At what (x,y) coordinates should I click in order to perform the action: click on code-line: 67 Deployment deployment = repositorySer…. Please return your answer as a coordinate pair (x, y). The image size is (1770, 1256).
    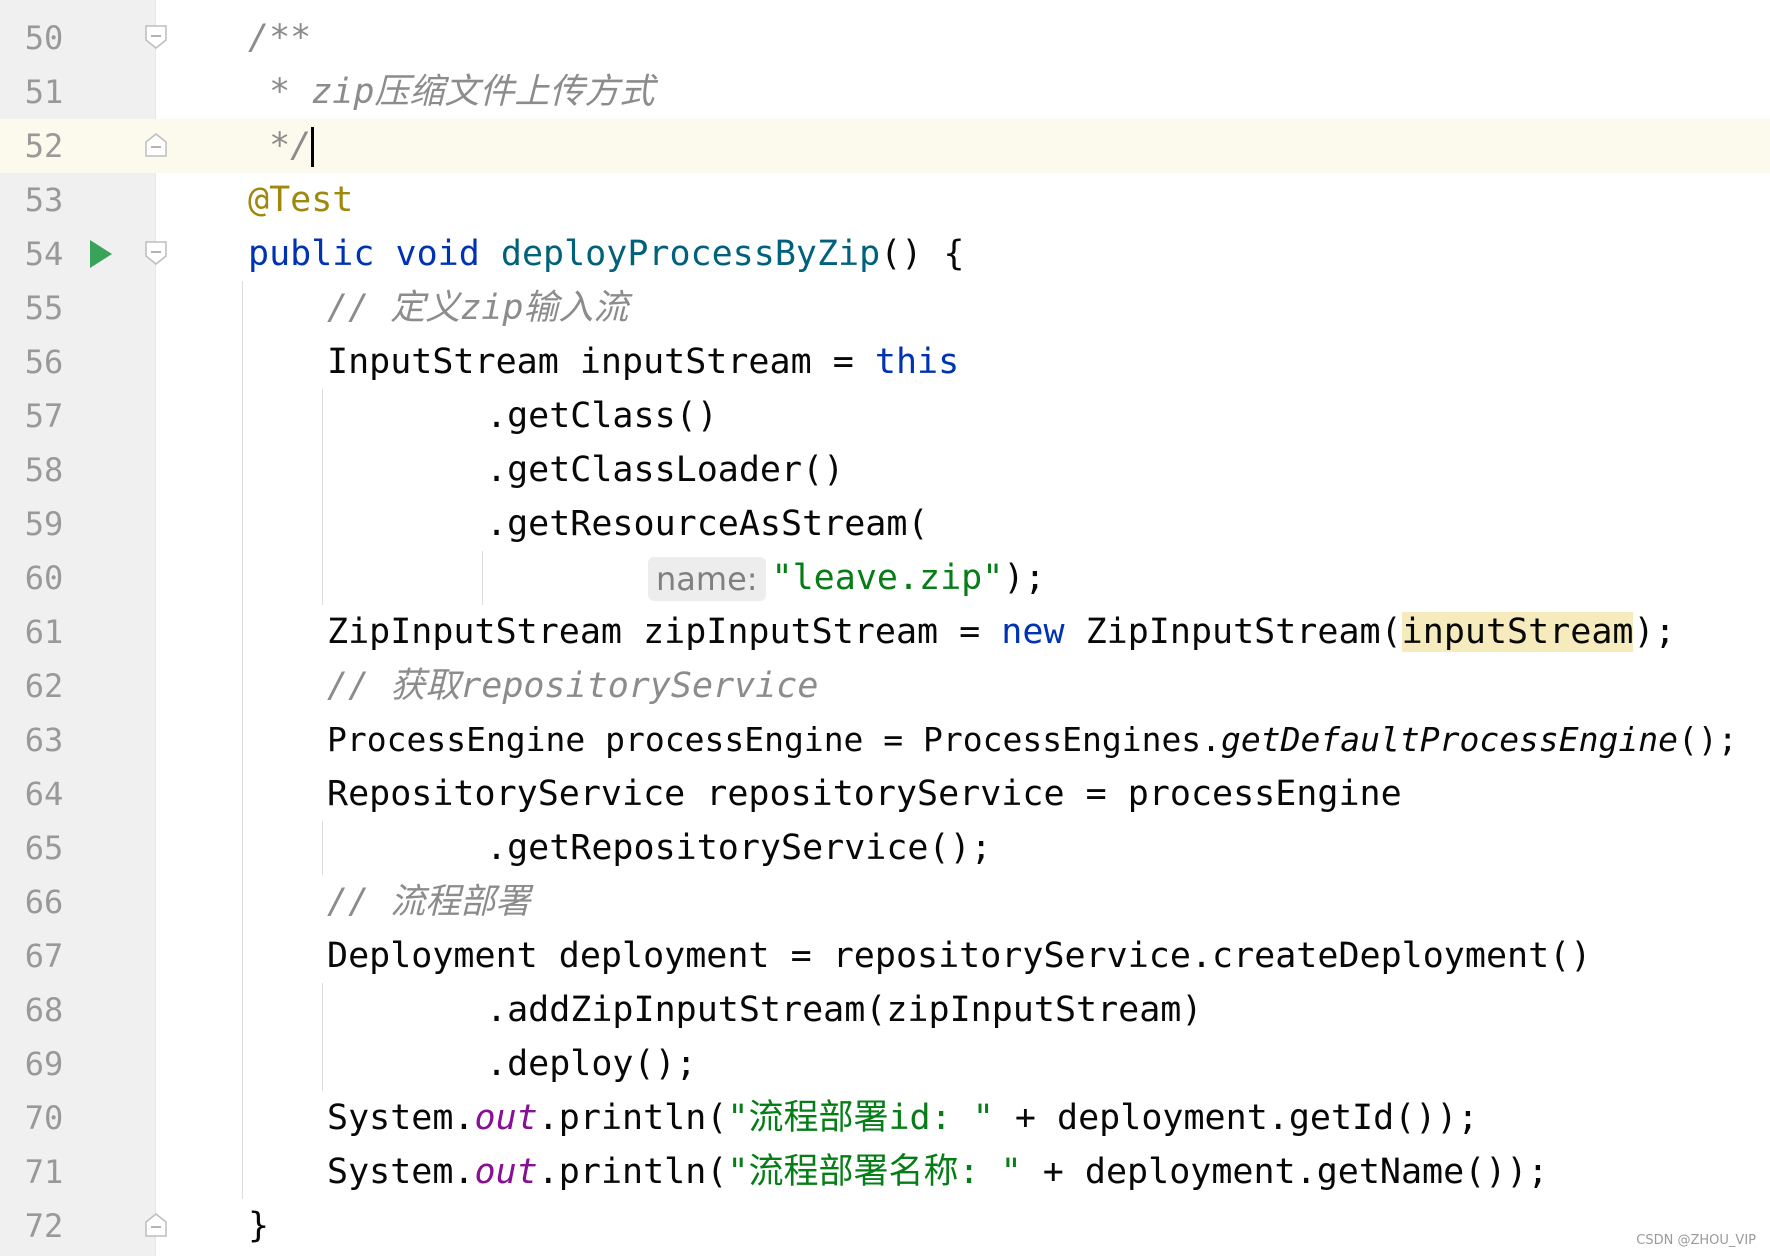
    Looking at the image, I should click on (885, 956).